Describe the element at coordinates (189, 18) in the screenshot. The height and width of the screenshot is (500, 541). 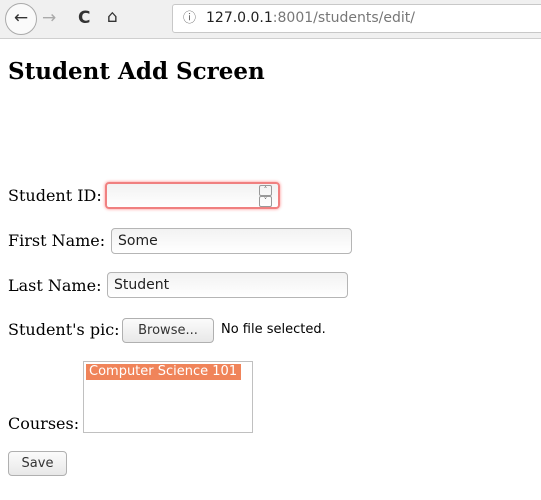
I see `info-icon: ⓘ` at that location.